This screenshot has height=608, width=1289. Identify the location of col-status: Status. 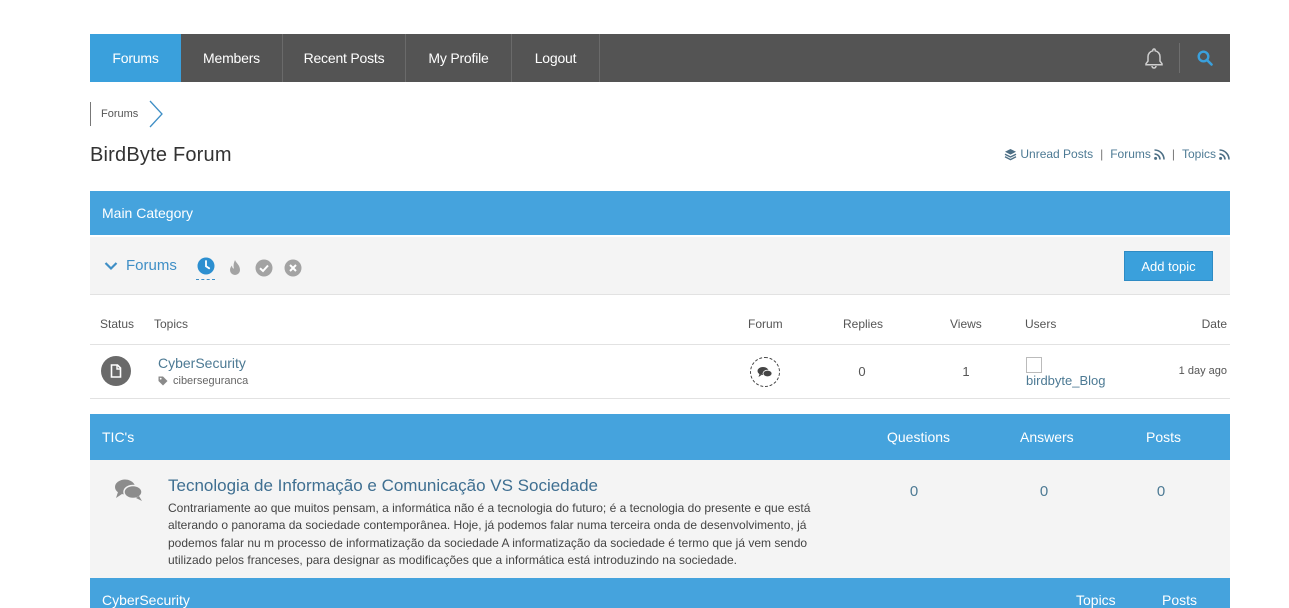
(117, 324).